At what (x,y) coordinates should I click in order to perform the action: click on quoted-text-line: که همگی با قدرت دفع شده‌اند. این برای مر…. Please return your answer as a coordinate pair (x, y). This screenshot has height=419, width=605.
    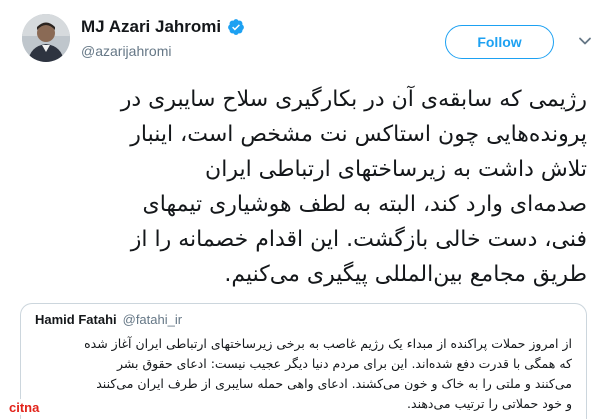
    Looking at the image, I should click on (344, 363).